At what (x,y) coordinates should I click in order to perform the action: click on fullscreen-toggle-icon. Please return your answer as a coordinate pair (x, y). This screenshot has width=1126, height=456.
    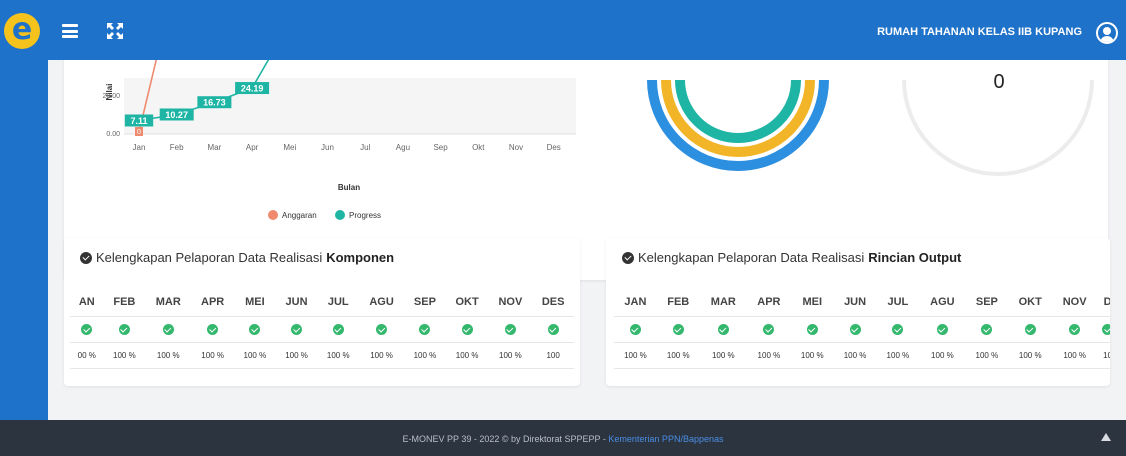
    Looking at the image, I should click on (115, 31).